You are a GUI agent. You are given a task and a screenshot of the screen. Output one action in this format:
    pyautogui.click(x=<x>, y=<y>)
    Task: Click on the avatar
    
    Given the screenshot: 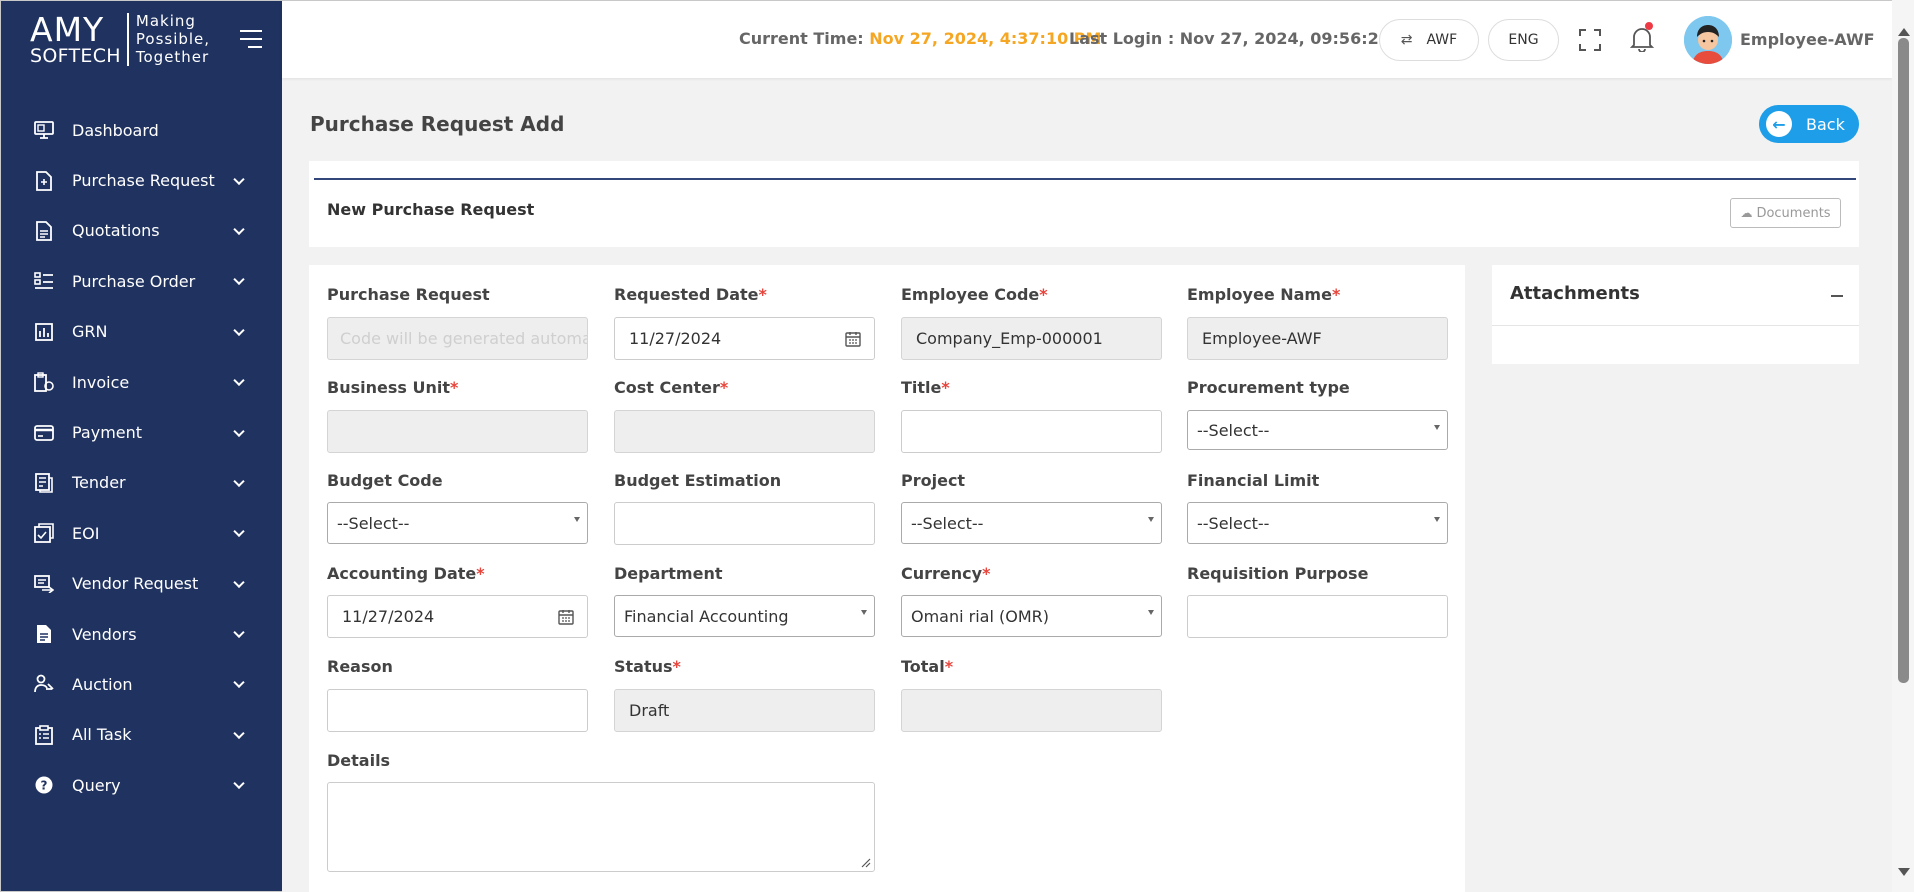 What is the action you would take?
    pyautogui.click(x=1708, y=40)
    